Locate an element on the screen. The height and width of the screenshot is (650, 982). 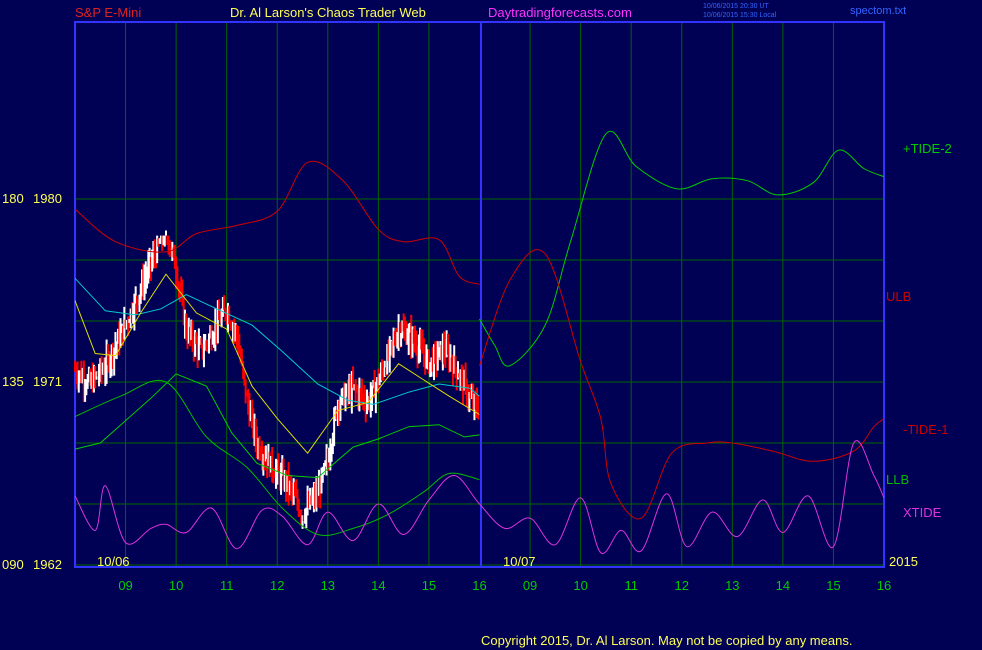
date-label-1: 10/06 is located at coordinates (113, 561).